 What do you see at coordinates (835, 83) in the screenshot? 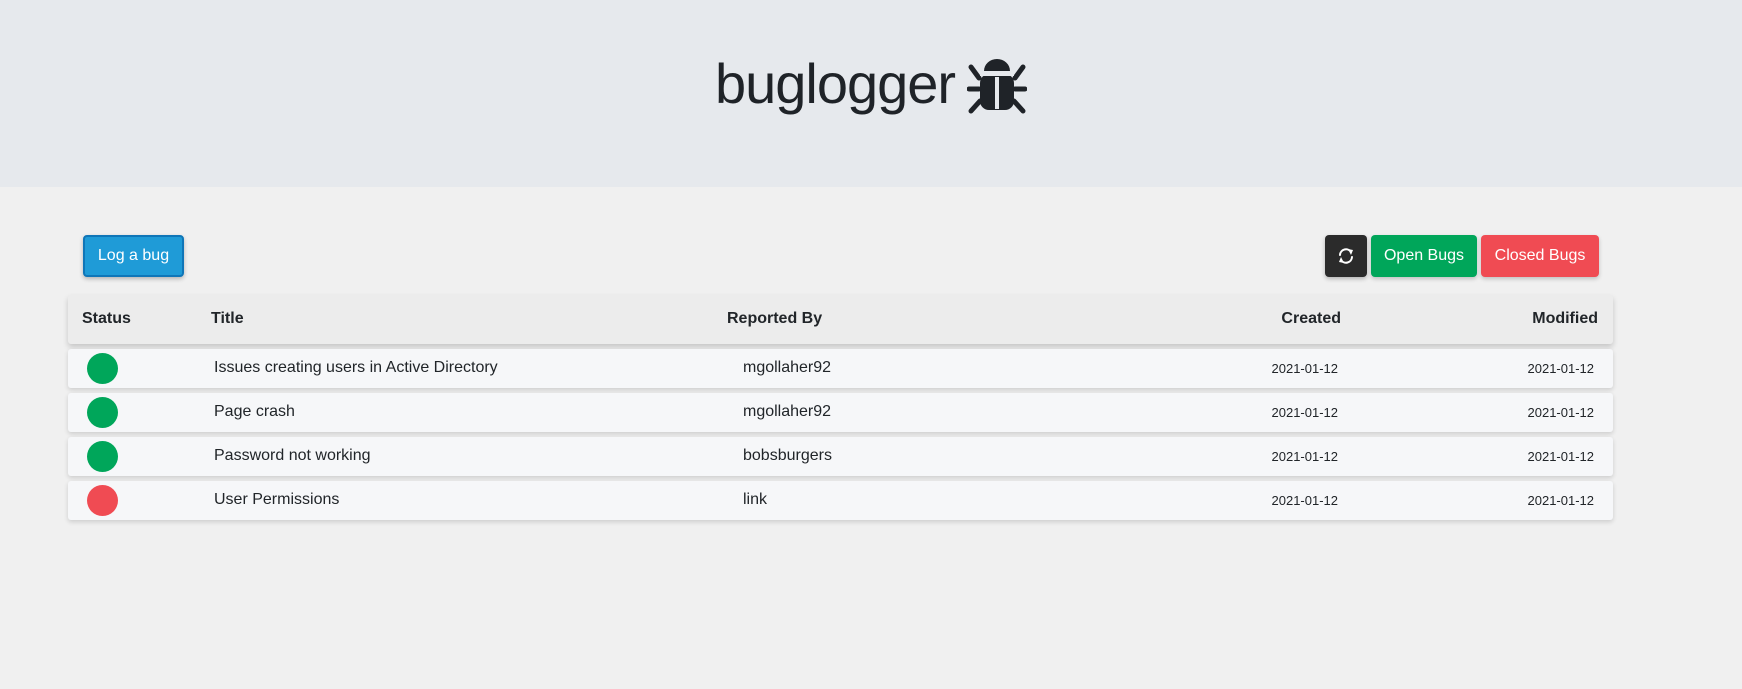
I see `app-title: buglogger` at bounding box center [835, 83].